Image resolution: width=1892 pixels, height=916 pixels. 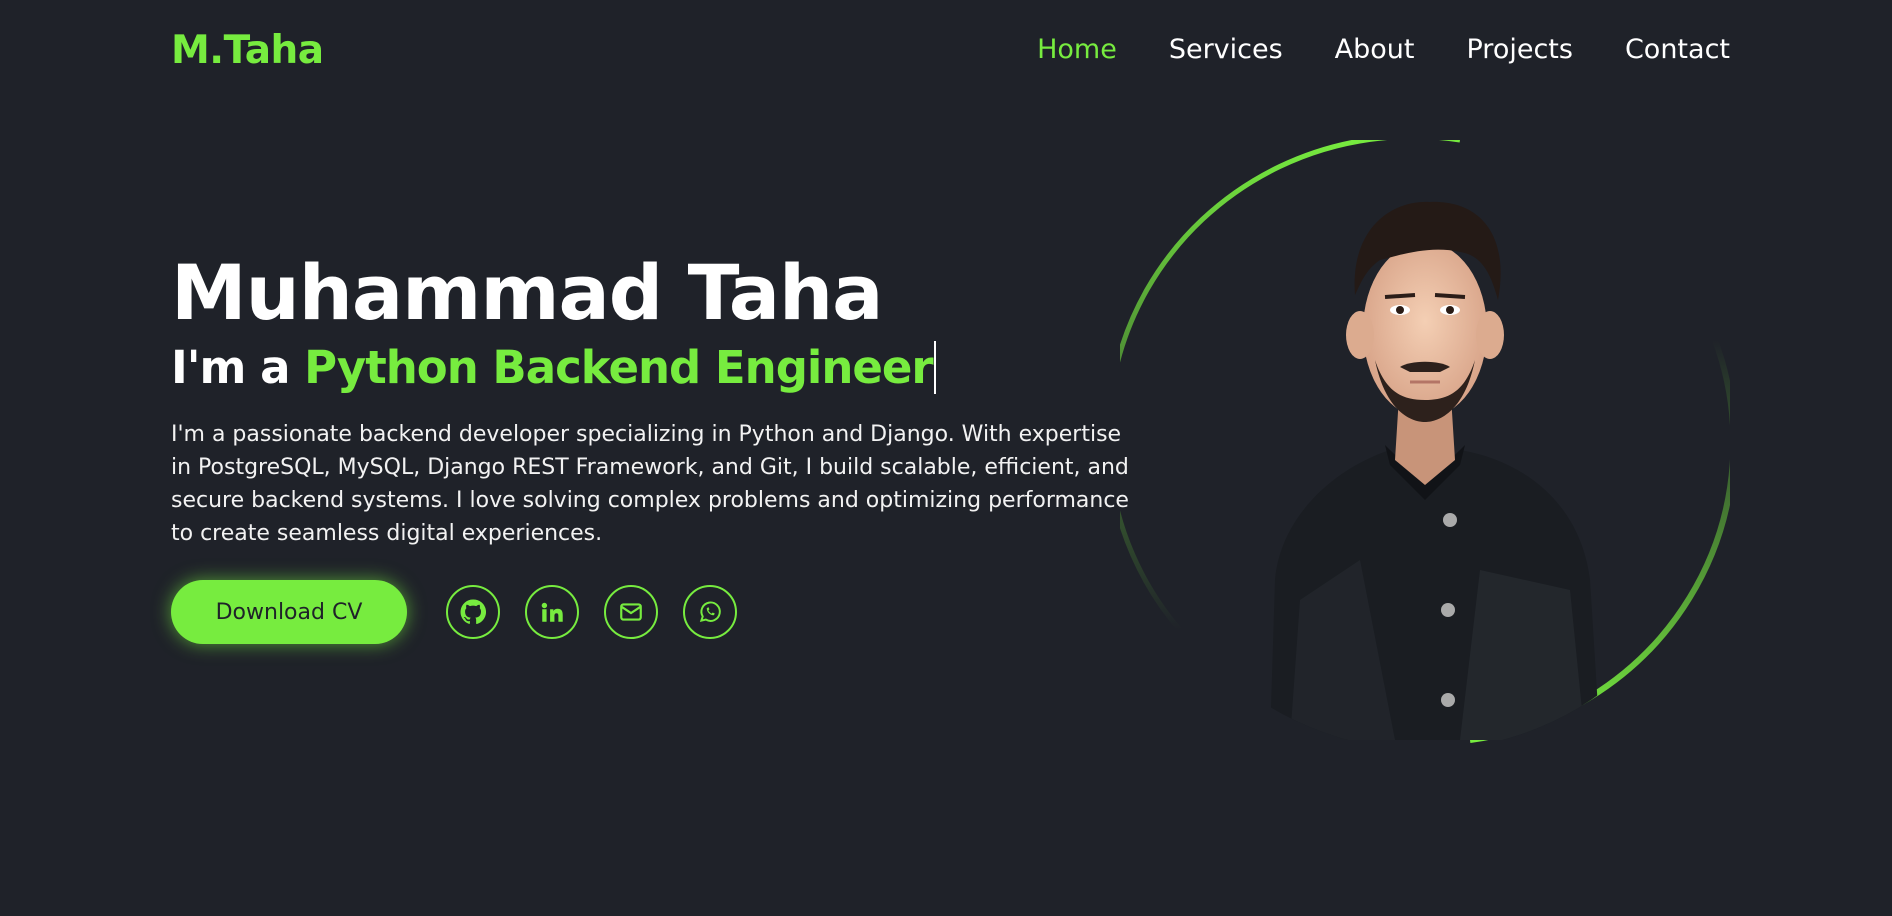 What do you see at coordinates (1520, 49) in the screenshot?
I see `nav-projects: Projects` at bounding box center [1520, 49].